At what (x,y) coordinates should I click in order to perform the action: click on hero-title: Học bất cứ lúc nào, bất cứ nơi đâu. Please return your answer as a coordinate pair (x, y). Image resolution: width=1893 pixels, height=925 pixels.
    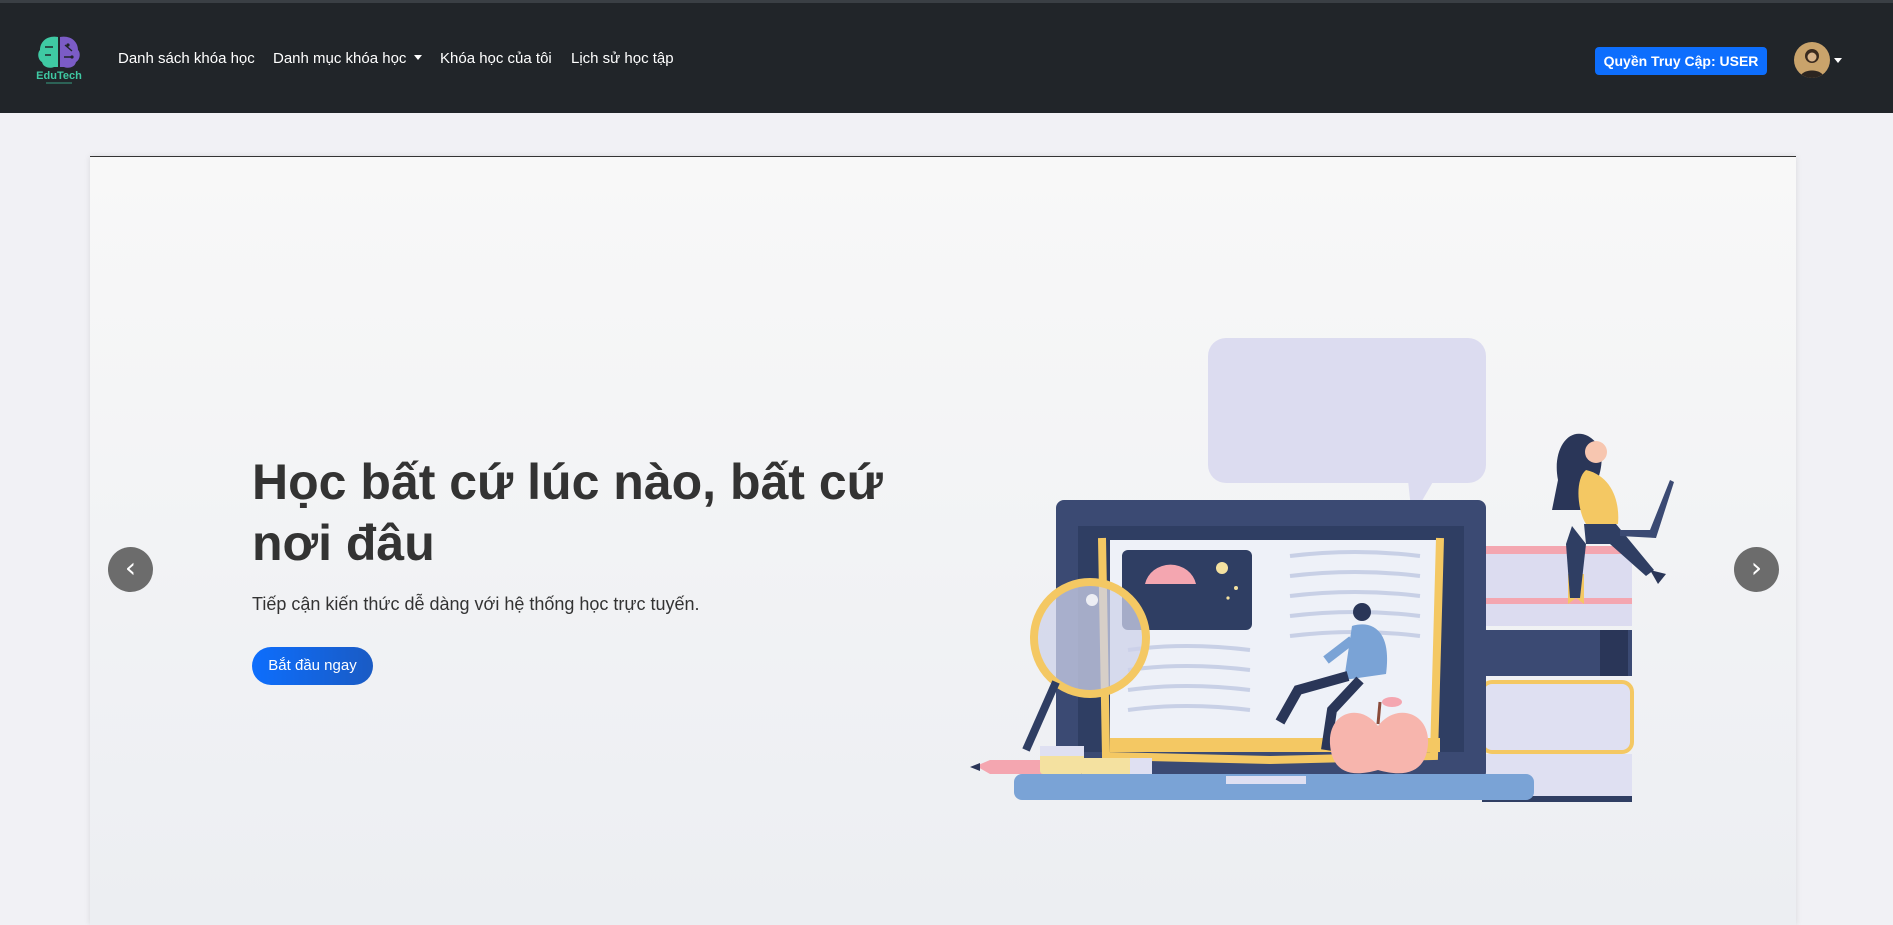
    Looking at the image, I should click on (567, 512).